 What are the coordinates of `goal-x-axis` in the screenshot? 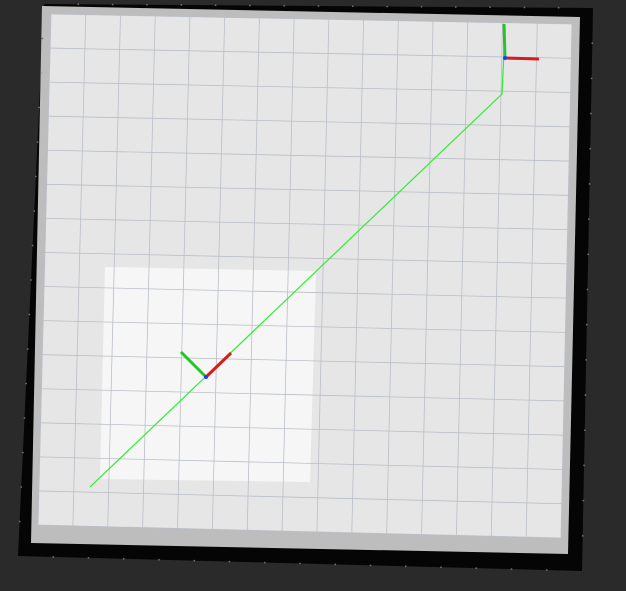 It's located at (522, 58).